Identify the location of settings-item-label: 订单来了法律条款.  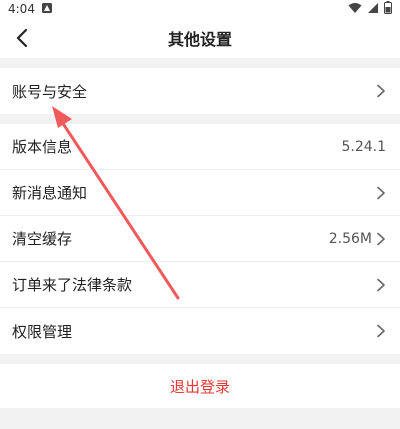
(72, 285).